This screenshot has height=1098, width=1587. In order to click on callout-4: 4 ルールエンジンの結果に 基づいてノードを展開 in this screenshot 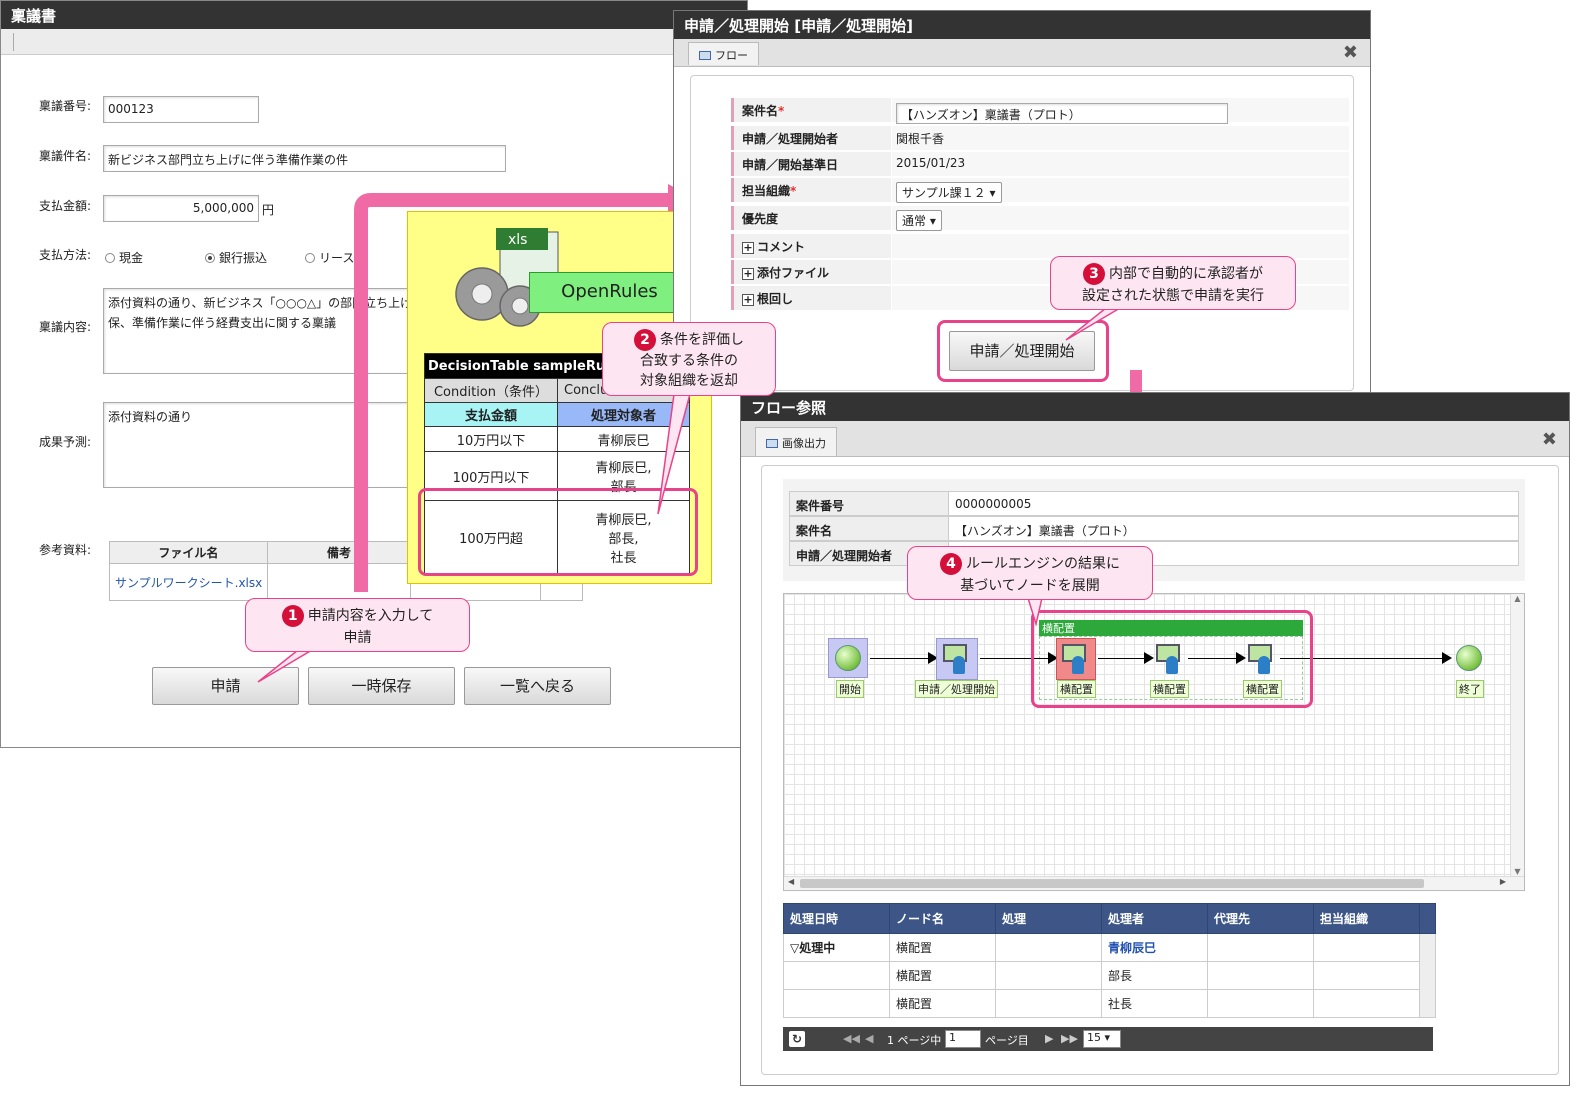, I will do `click(1030, 573)`.